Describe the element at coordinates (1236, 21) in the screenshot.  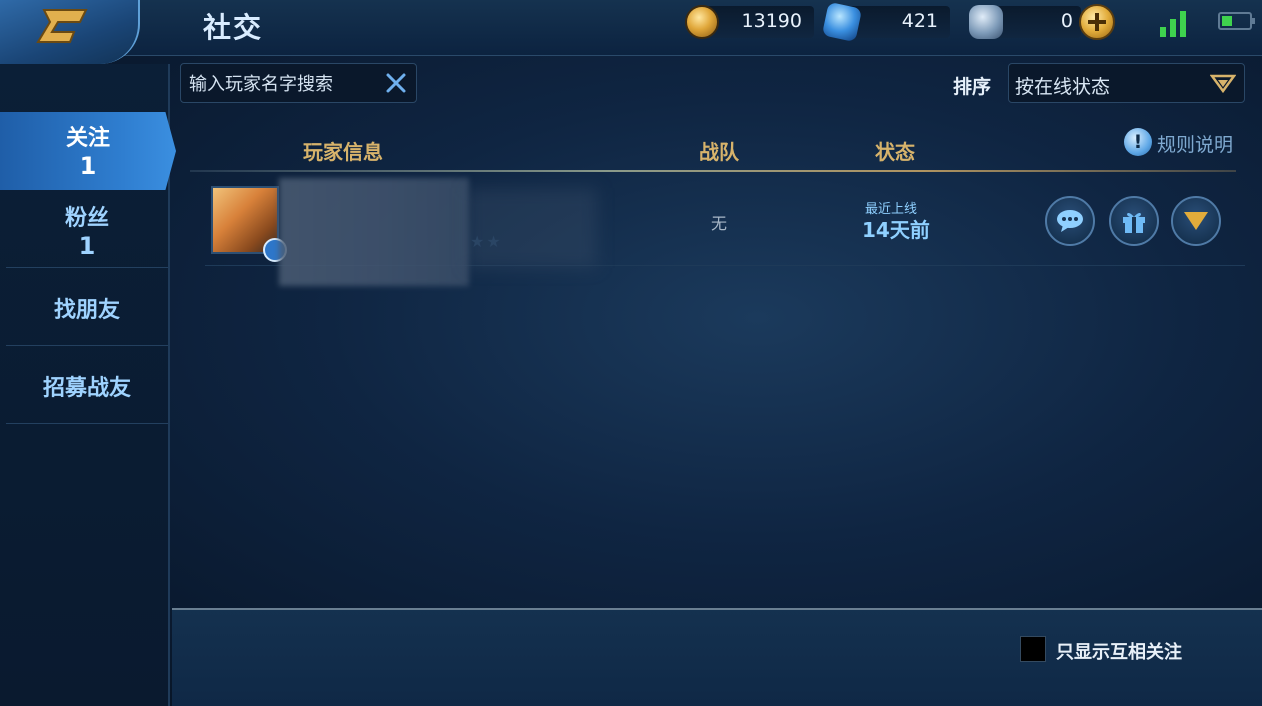
I see `battery-icon` at that location.